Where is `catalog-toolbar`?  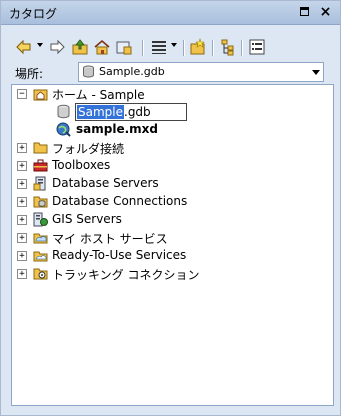
catalog-toolbar is located at coordinates (170, 48).